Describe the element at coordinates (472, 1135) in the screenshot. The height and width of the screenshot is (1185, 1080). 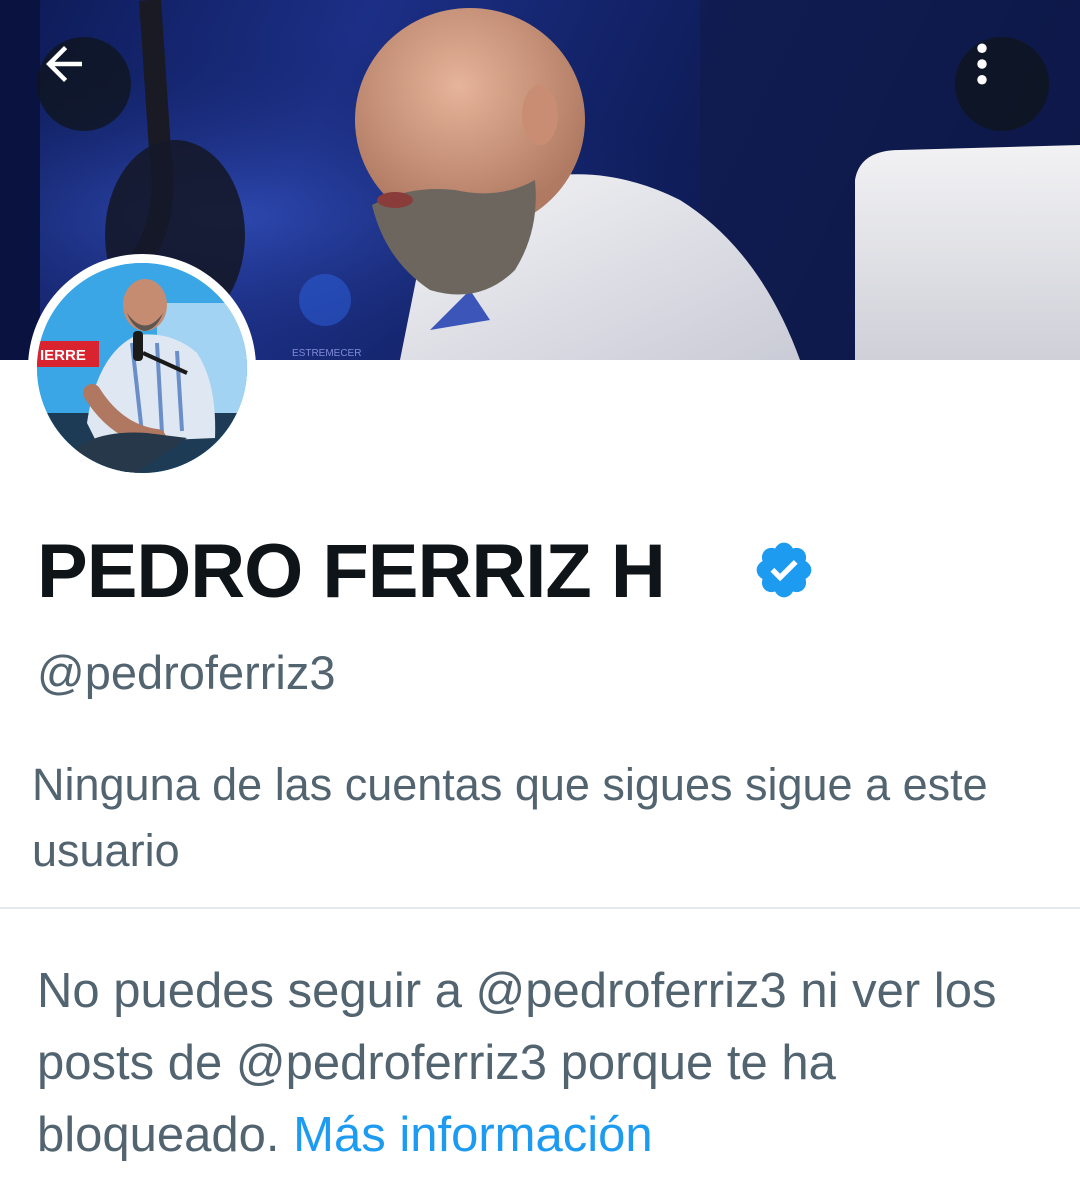
I see `more-info-link: Más información` at that location.